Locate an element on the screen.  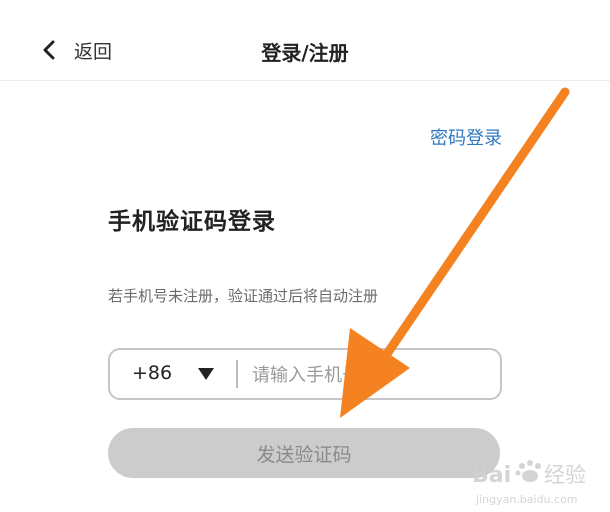
input-separator is located at coordinates (237, 374).